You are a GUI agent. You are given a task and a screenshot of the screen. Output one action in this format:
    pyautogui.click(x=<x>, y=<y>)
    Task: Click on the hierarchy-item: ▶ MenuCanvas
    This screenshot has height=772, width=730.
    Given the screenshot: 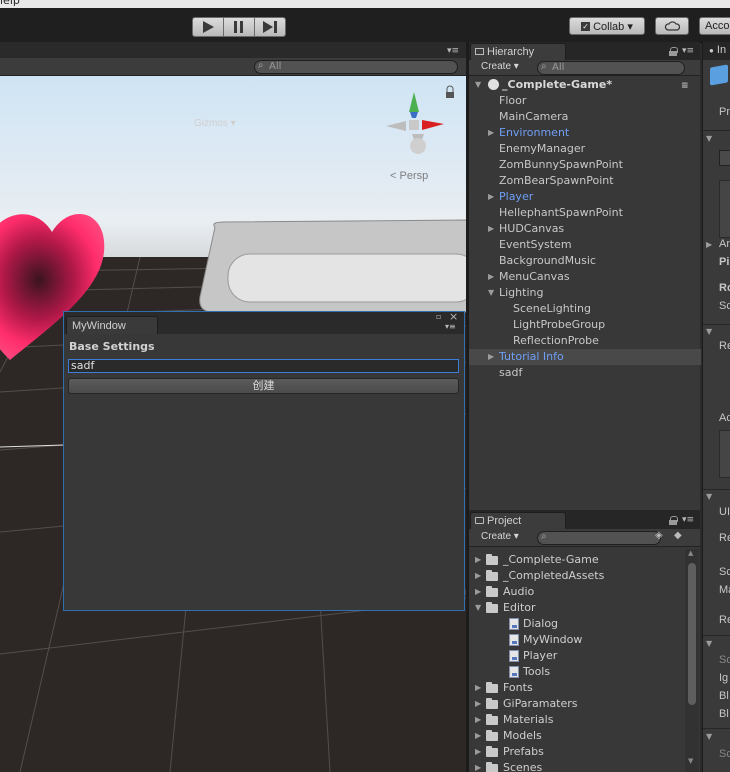 What is the action you would take?
    pyautogui.click(x=585, y=277)
    